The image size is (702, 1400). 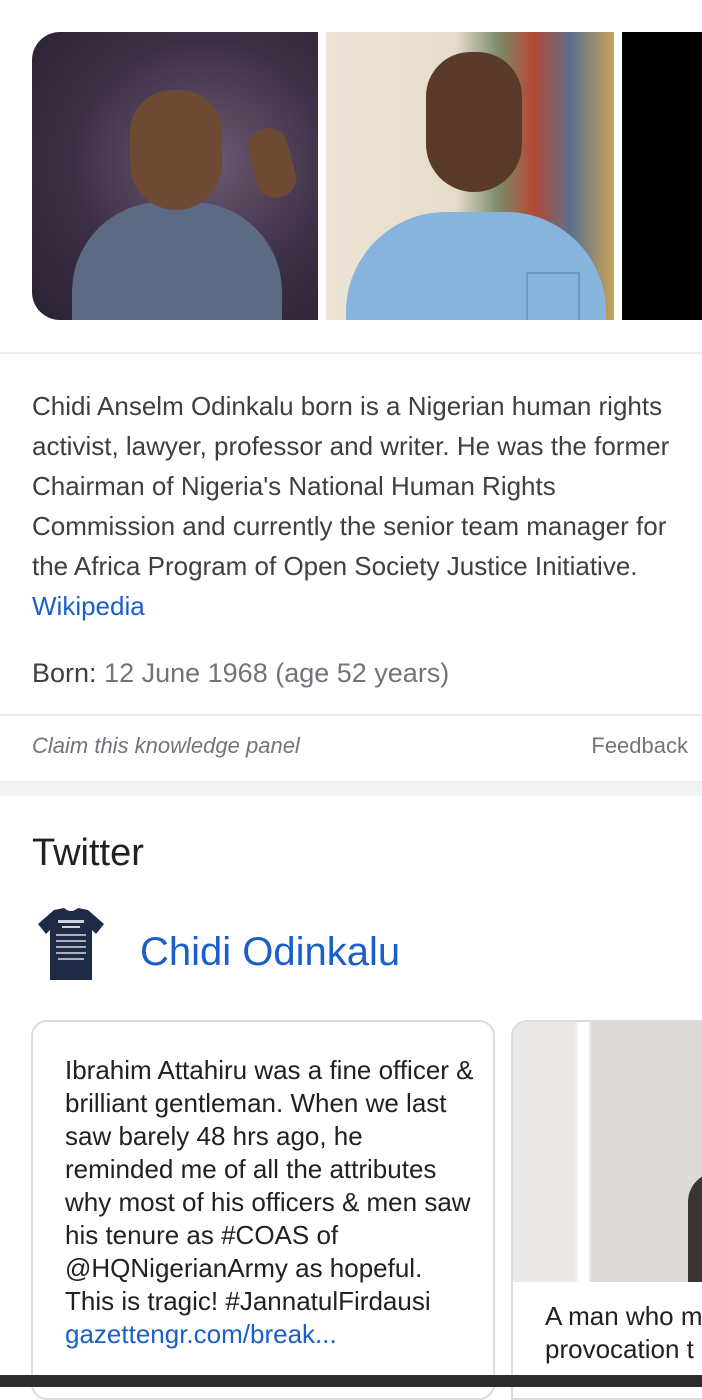 What do you see at coordinates (88, 606) in the screenshot?
I see `wikipedia-link: Wikipedia` at bounding box center [88, 606].